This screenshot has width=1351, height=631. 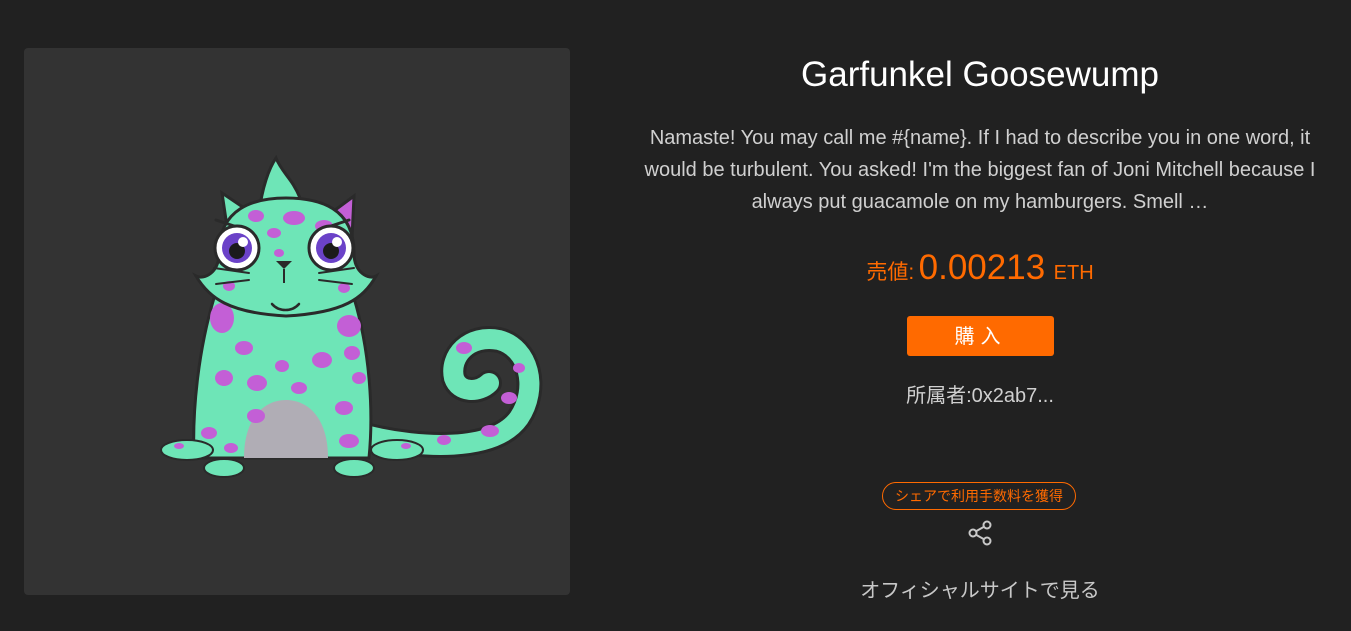 I want to click on kitty-illustration, so click(x=351, y=316).